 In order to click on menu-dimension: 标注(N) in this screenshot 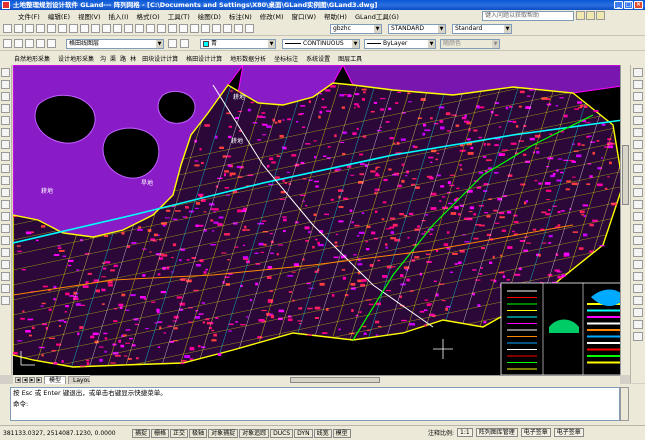, I will do `click(240, 16)`.